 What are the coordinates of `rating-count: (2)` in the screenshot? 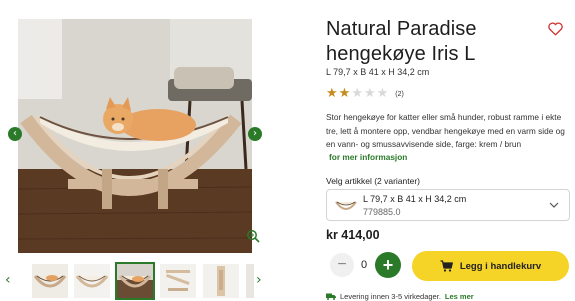 It's located at (399, 94).